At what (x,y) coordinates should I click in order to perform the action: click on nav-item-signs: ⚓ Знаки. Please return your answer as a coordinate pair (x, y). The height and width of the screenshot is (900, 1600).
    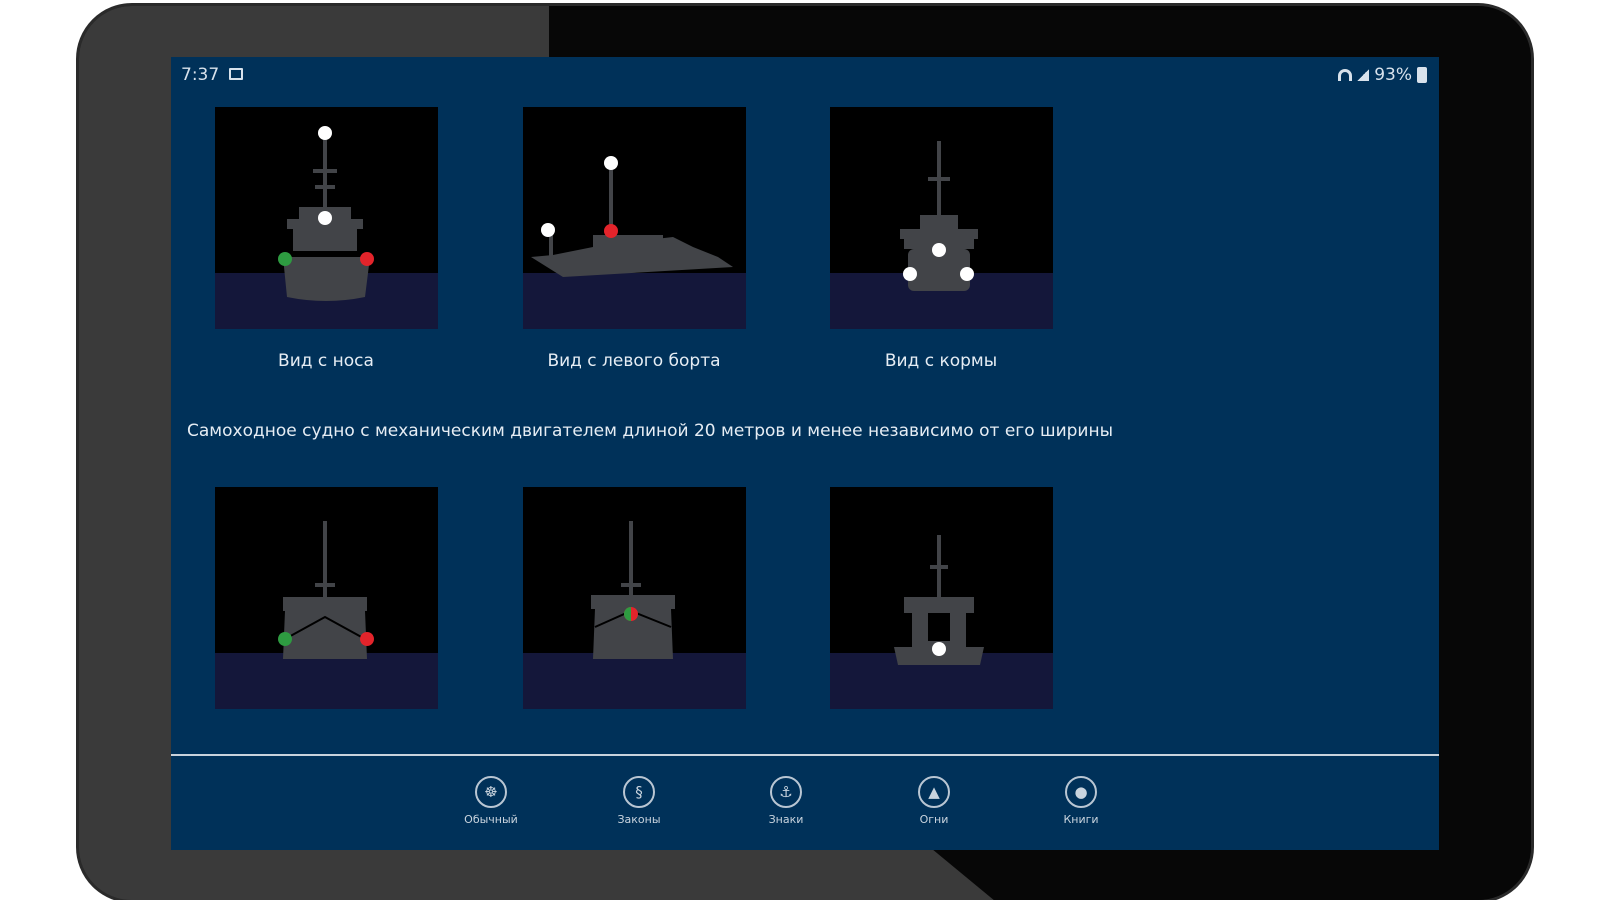
    Looking at the image, I should click on (786, 806).